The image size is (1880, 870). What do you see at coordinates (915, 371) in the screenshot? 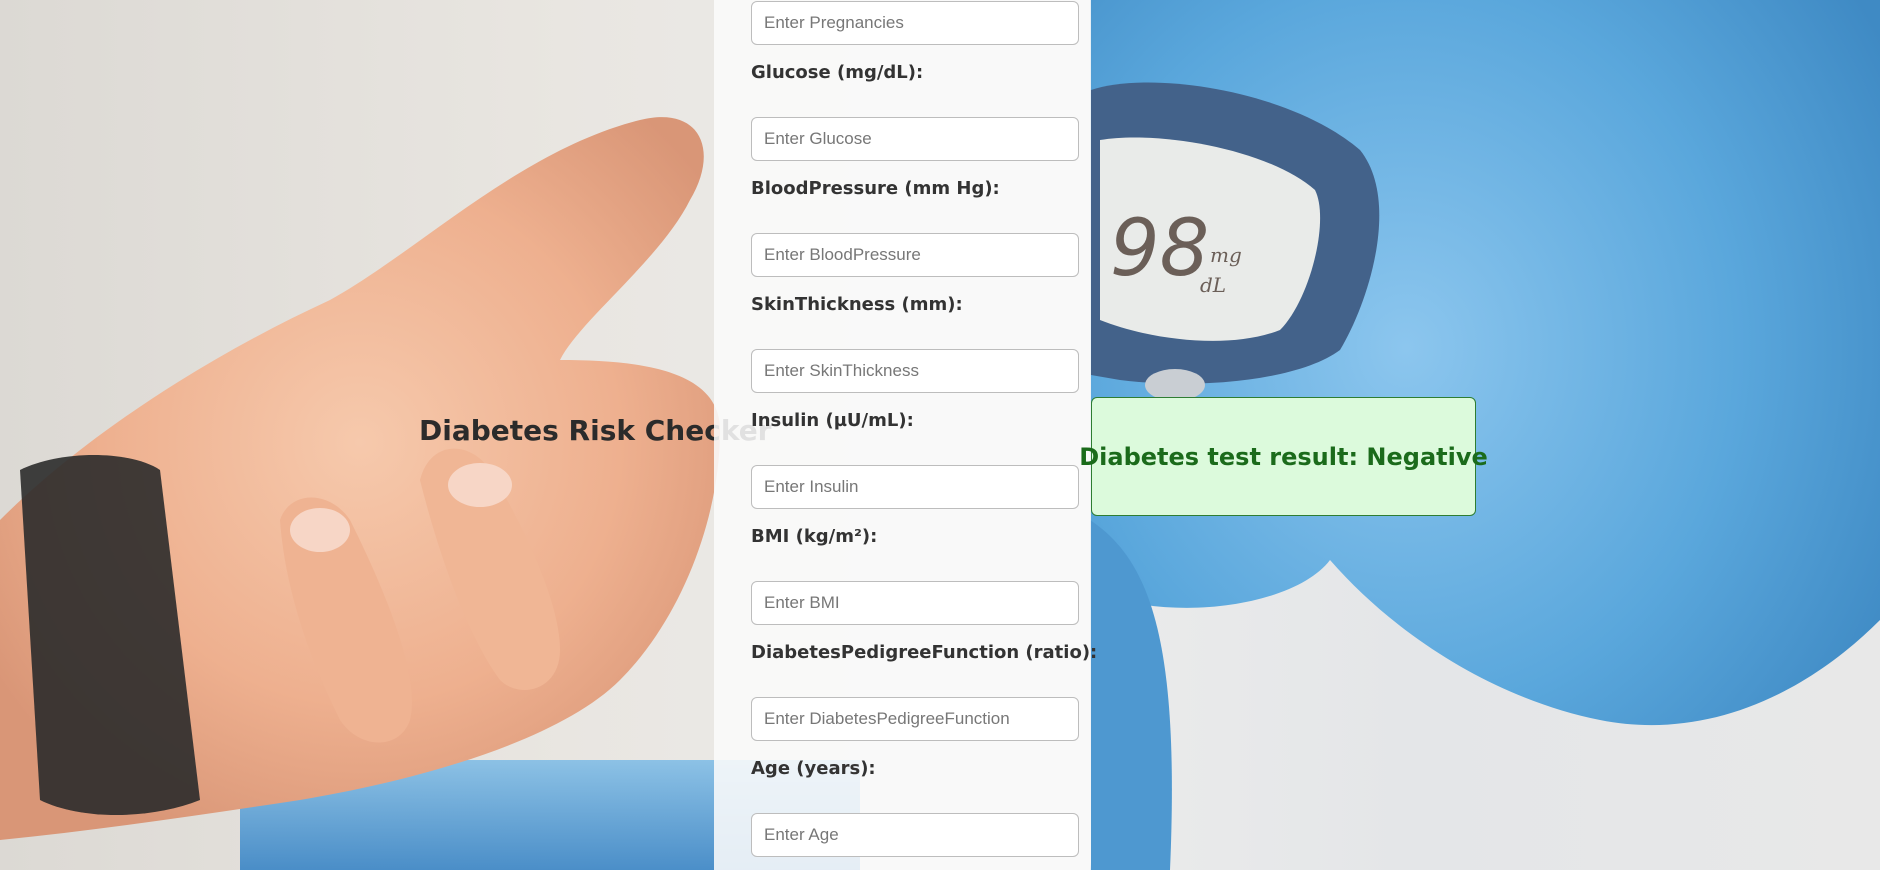
I see `skin-thickness-input` at bounding box center [915, 371].